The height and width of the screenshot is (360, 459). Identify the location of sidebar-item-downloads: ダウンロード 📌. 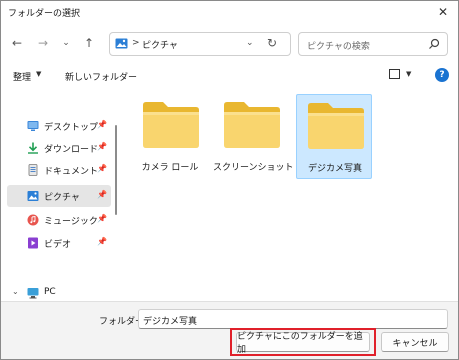
(59, 148).